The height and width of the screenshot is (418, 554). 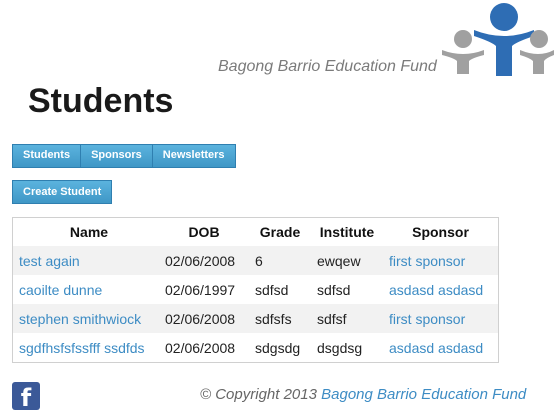 What do you see at coordinates (62, 192) in the screenshot?
I see `create-student-button: Create Student` at bounding box center [62, 192].